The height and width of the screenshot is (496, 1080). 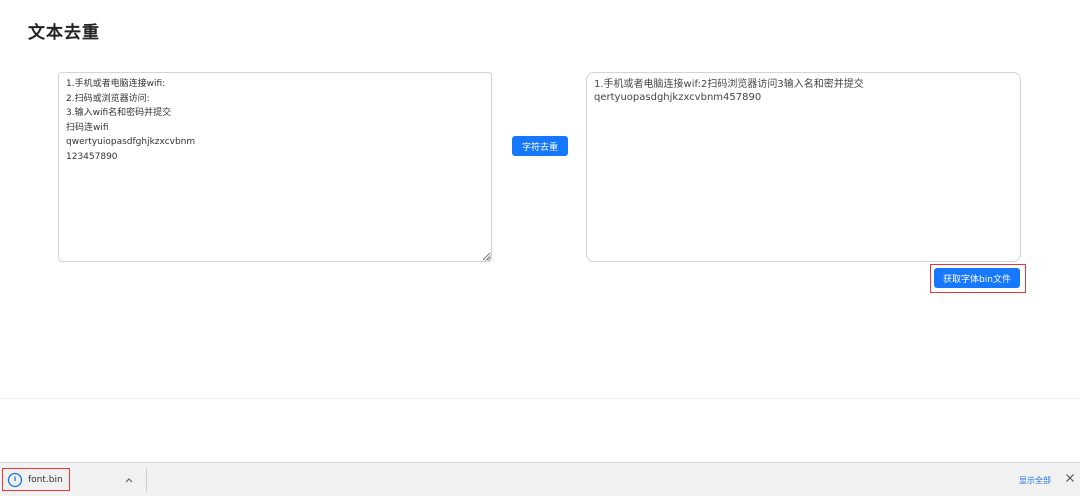 I want to click on download-file-name: font.bin, so click(x=45, y=479).